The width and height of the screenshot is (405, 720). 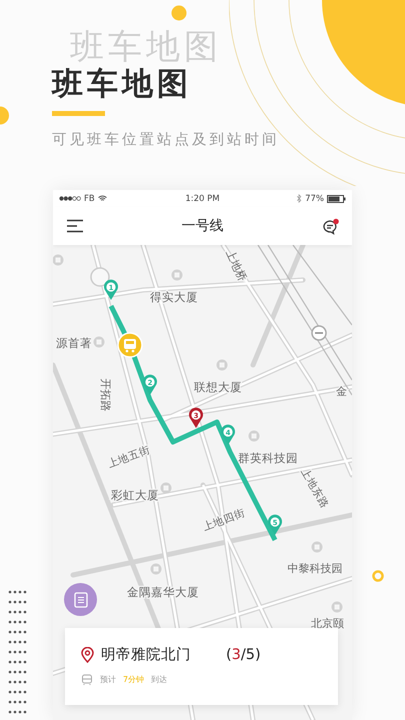 I want to click on eta-suffix: 到达, so click(x=159, y=679).